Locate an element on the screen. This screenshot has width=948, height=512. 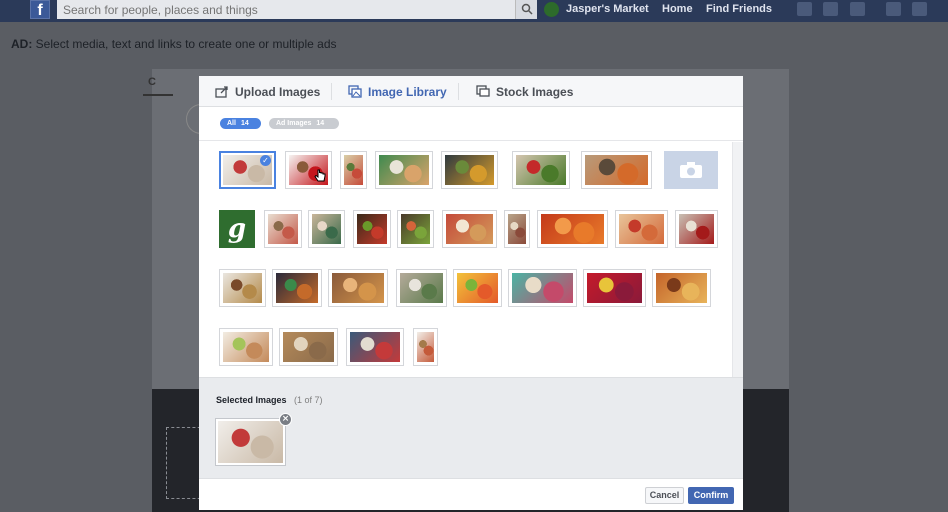
filter-ad-label: Ad Images is located at coordinates (294, 123).